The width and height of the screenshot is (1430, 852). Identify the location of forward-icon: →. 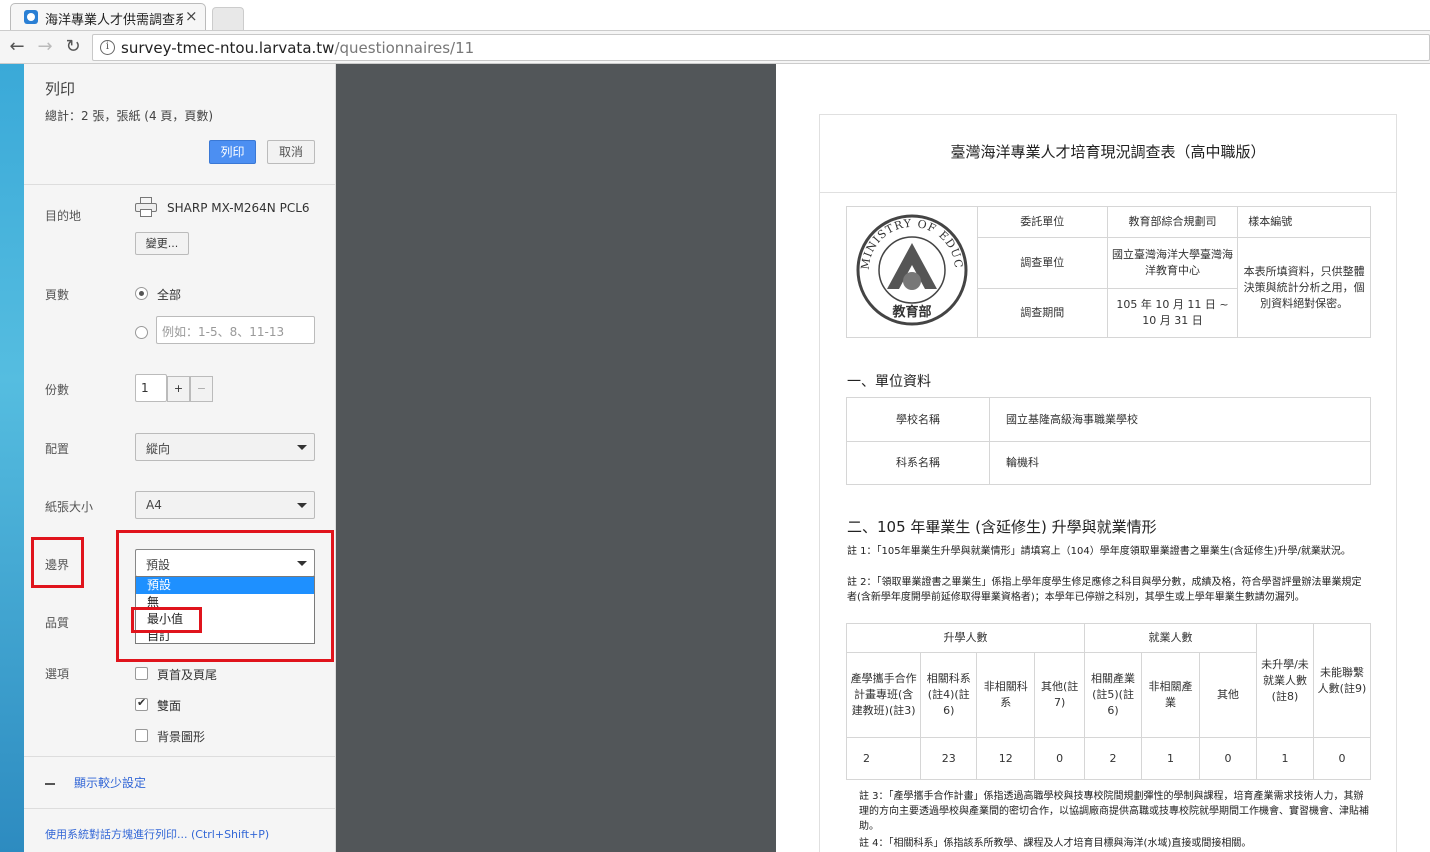
(45, 46).